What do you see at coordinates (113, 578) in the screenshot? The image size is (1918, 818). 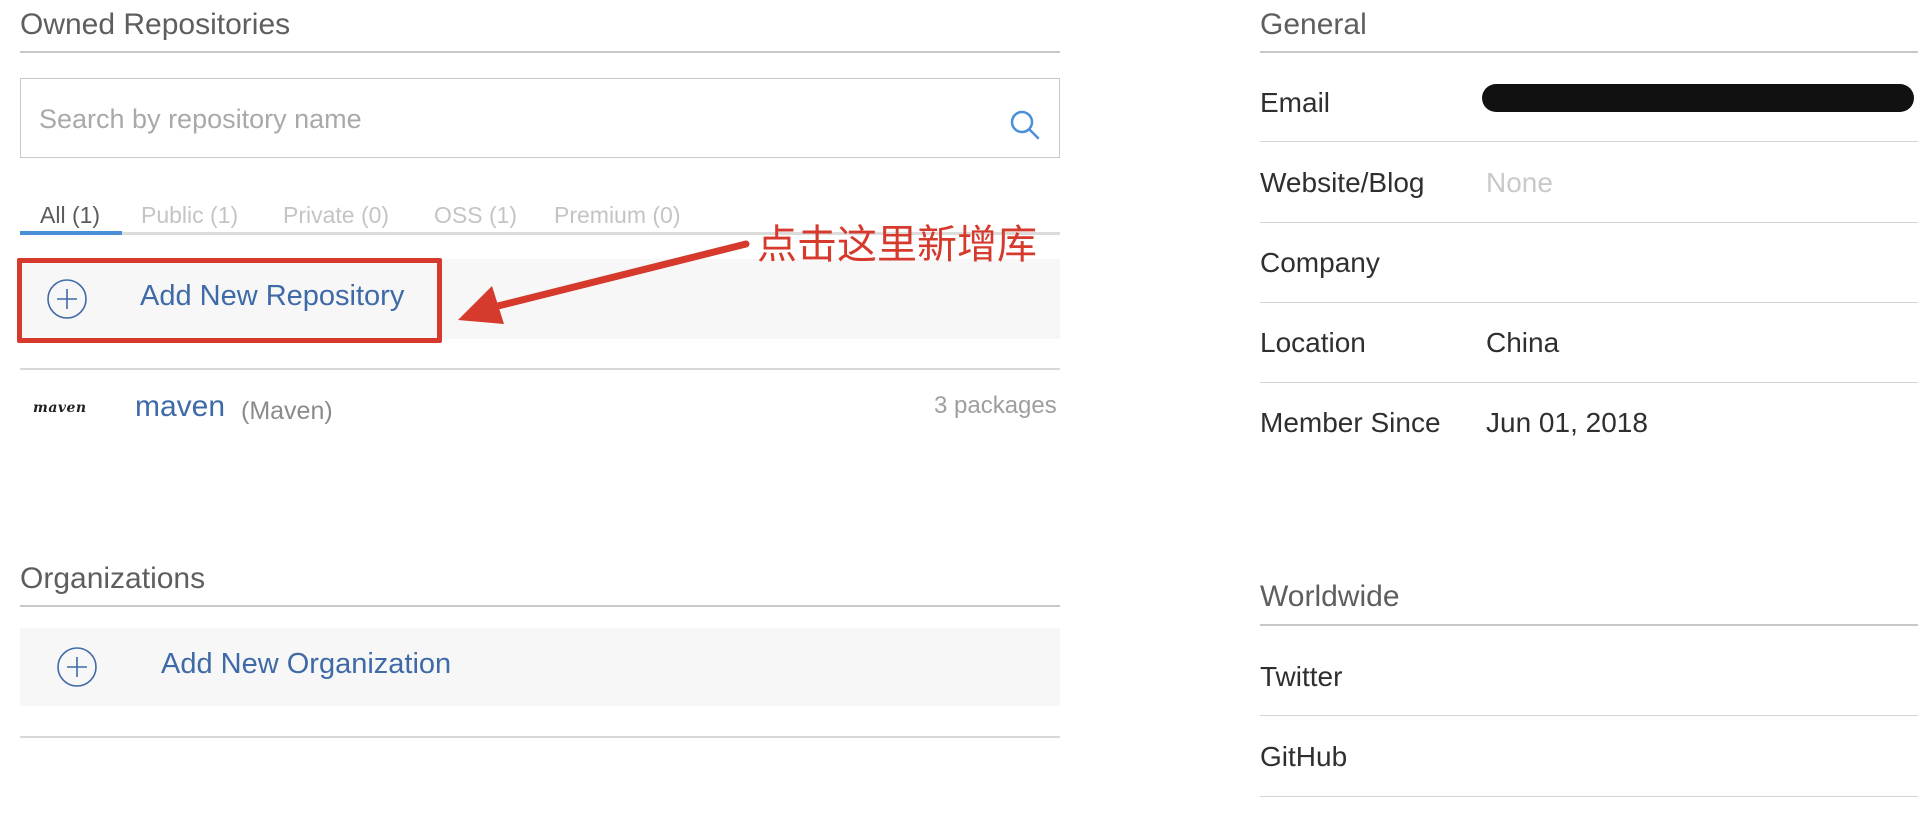 I see `organizations-title: Organizations` at bounding box center [113, 578].